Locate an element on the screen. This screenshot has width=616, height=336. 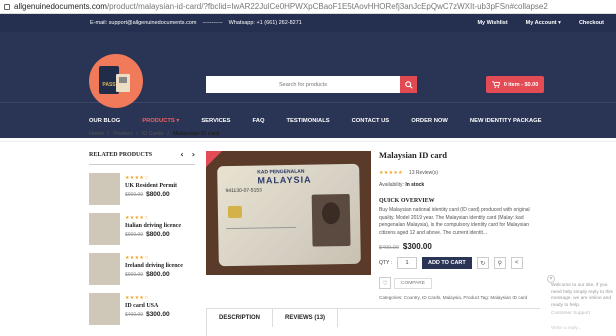
card-portrait is located at coordinates (331, 220).